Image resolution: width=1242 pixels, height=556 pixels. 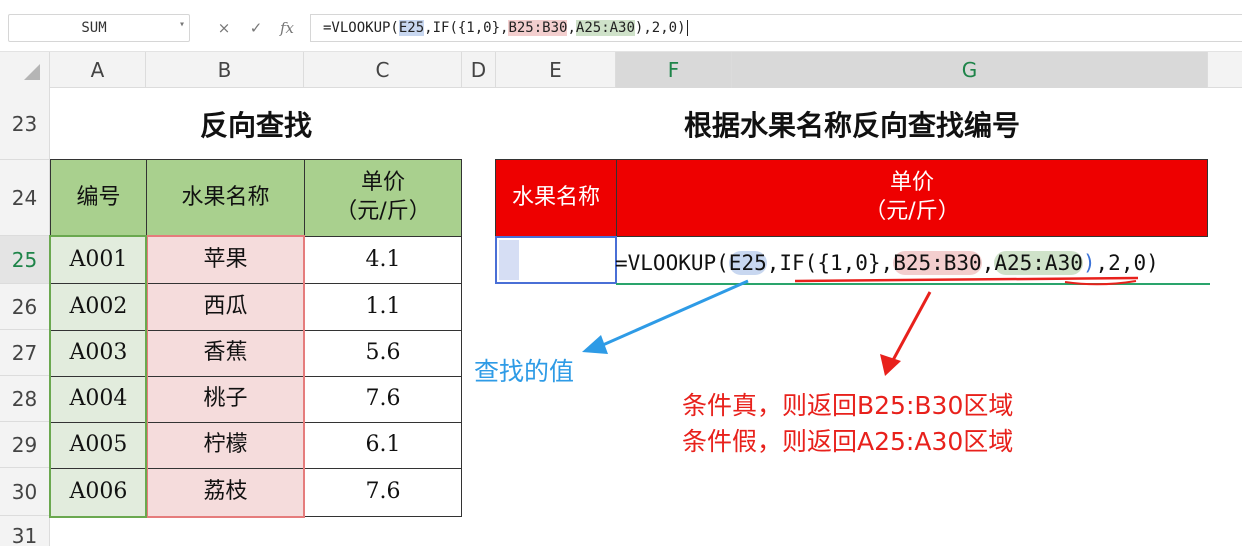 What do you see at coordinates (966, 279) in the screenshot?
I see `if-underline` at bounding box center [966, 279].